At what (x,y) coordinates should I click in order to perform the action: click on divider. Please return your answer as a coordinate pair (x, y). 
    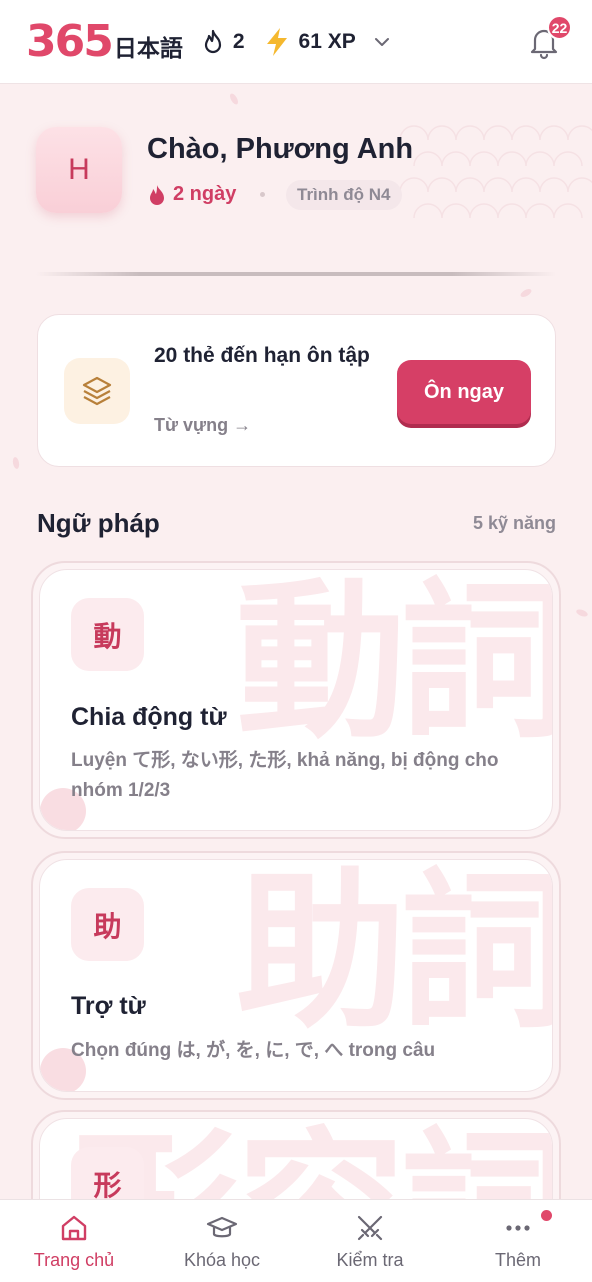
    Looking at the image, I should click on (296, 274).